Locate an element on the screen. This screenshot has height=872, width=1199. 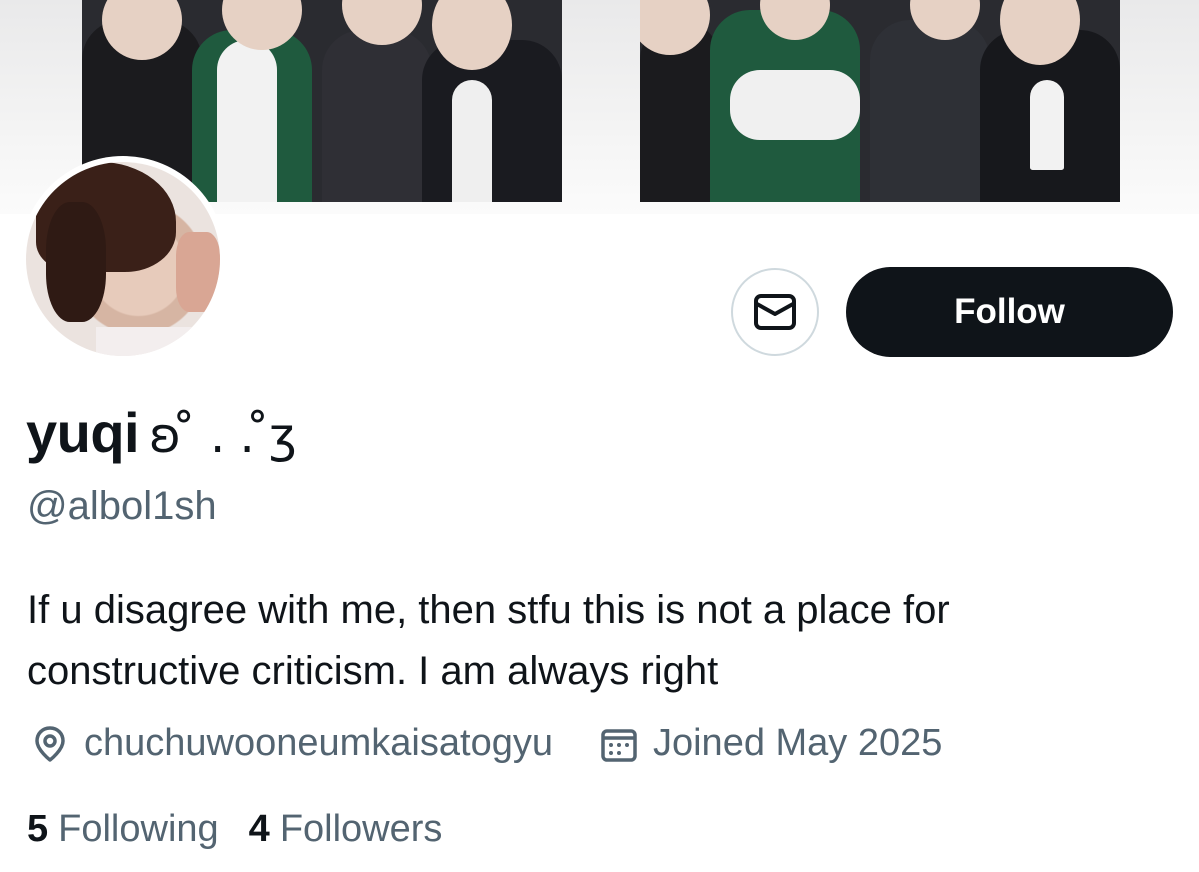
user-handle: @albol1sh is located at coordinates (122, 506).